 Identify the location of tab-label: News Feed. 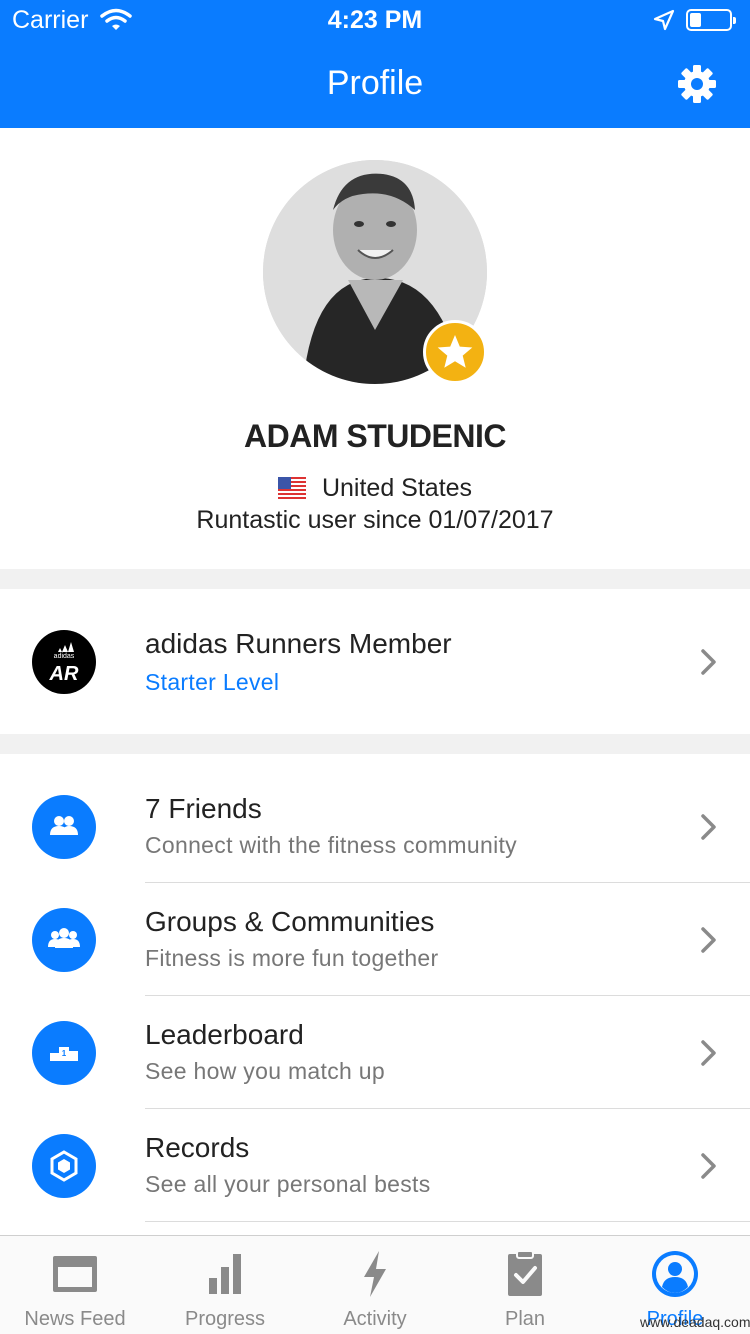
(75, 1319).